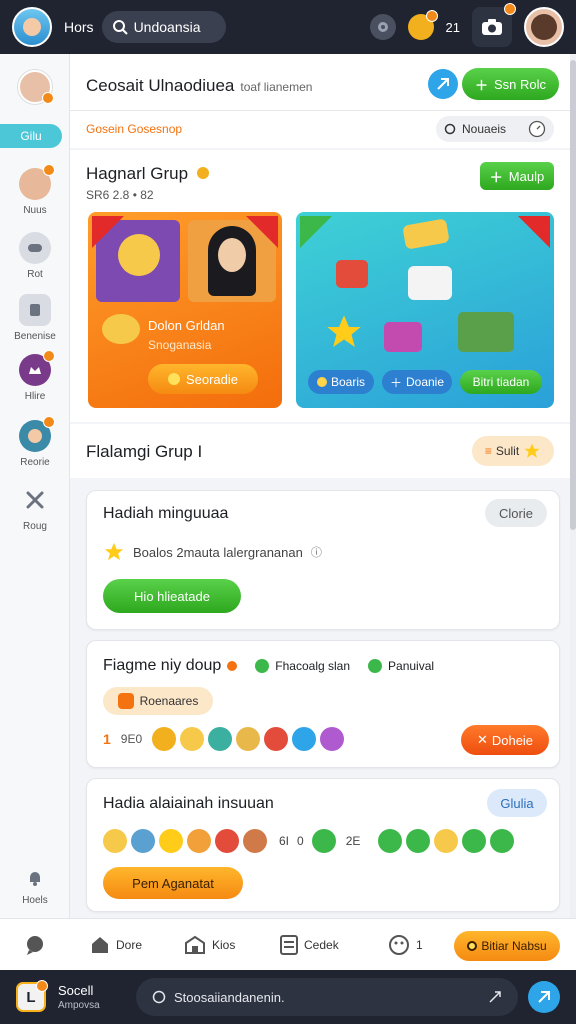 The image size is (576, 1024). What do you see at coordinates (513, 451) in the screenshot?
I see `section-badge: ≡ Sulit` at bounding box center [513, 451].